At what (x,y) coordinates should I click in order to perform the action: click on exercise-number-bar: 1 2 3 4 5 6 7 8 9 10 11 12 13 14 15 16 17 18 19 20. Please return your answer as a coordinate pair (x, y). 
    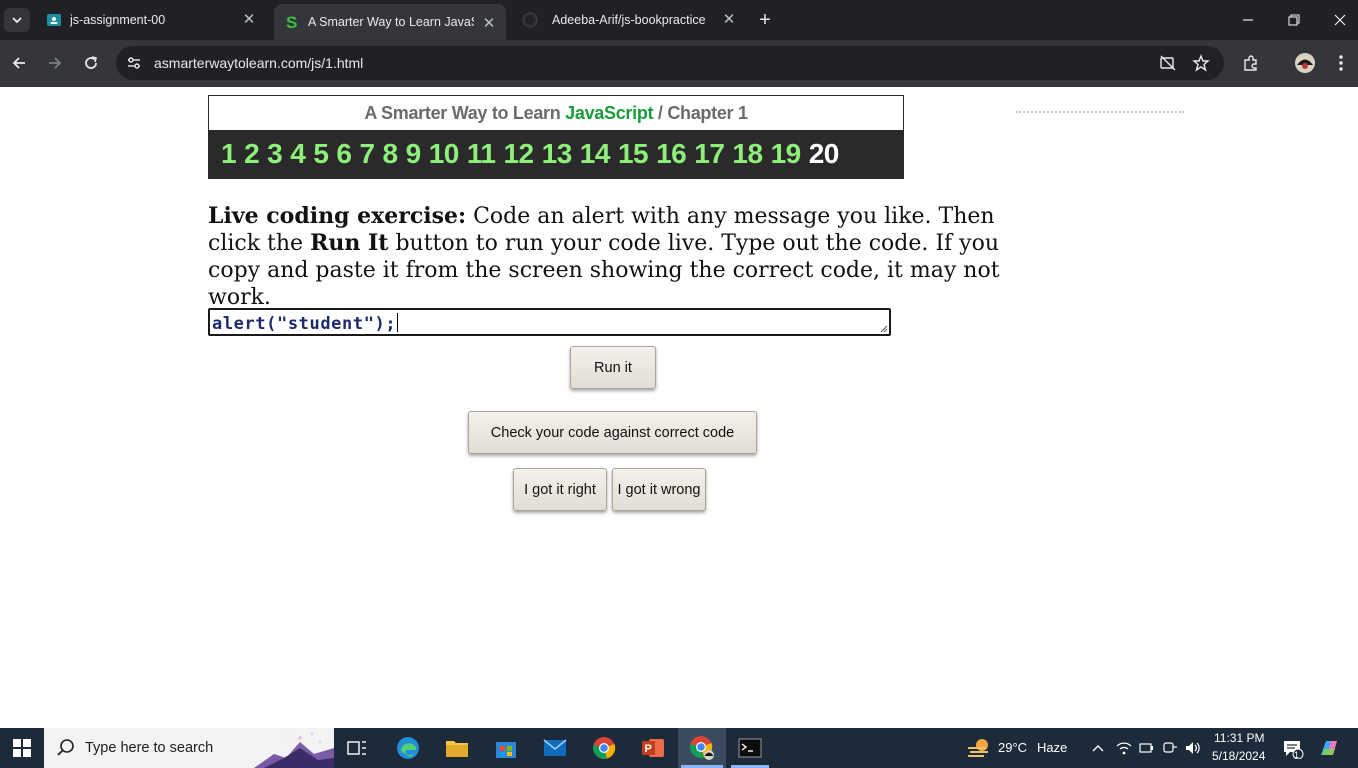
    Looking at the image, I should click on (556, 154).